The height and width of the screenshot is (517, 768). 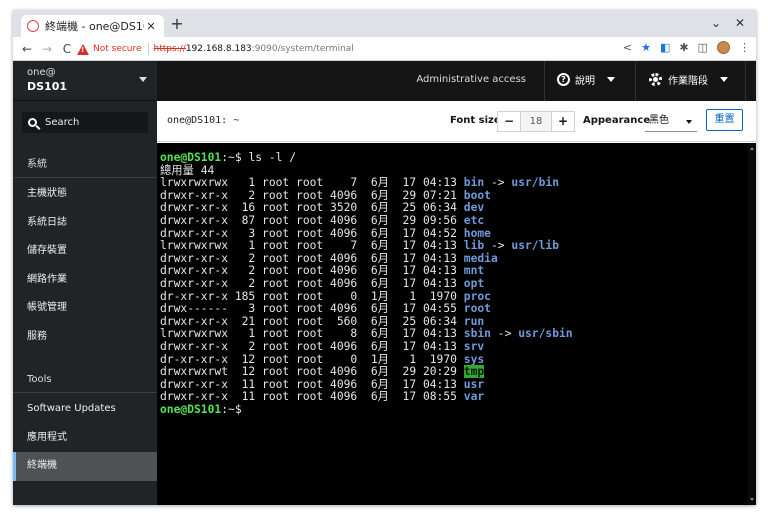 What do you see at coordinates (85, 308) in the screenshot?
I see `sidebar-item-accounts: 帳號管理` at bounding box center [85, 308].